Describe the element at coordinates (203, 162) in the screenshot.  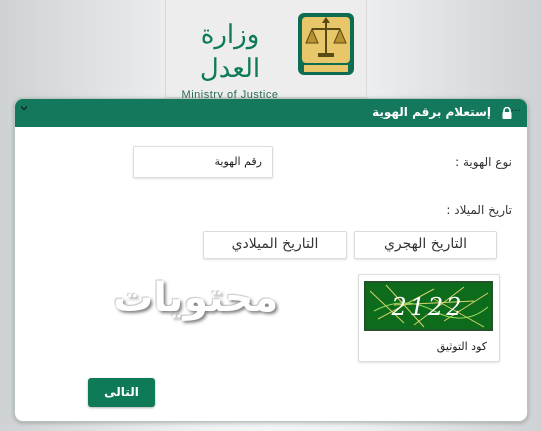
I see `id-number-input: رقم الهوية` at that location.